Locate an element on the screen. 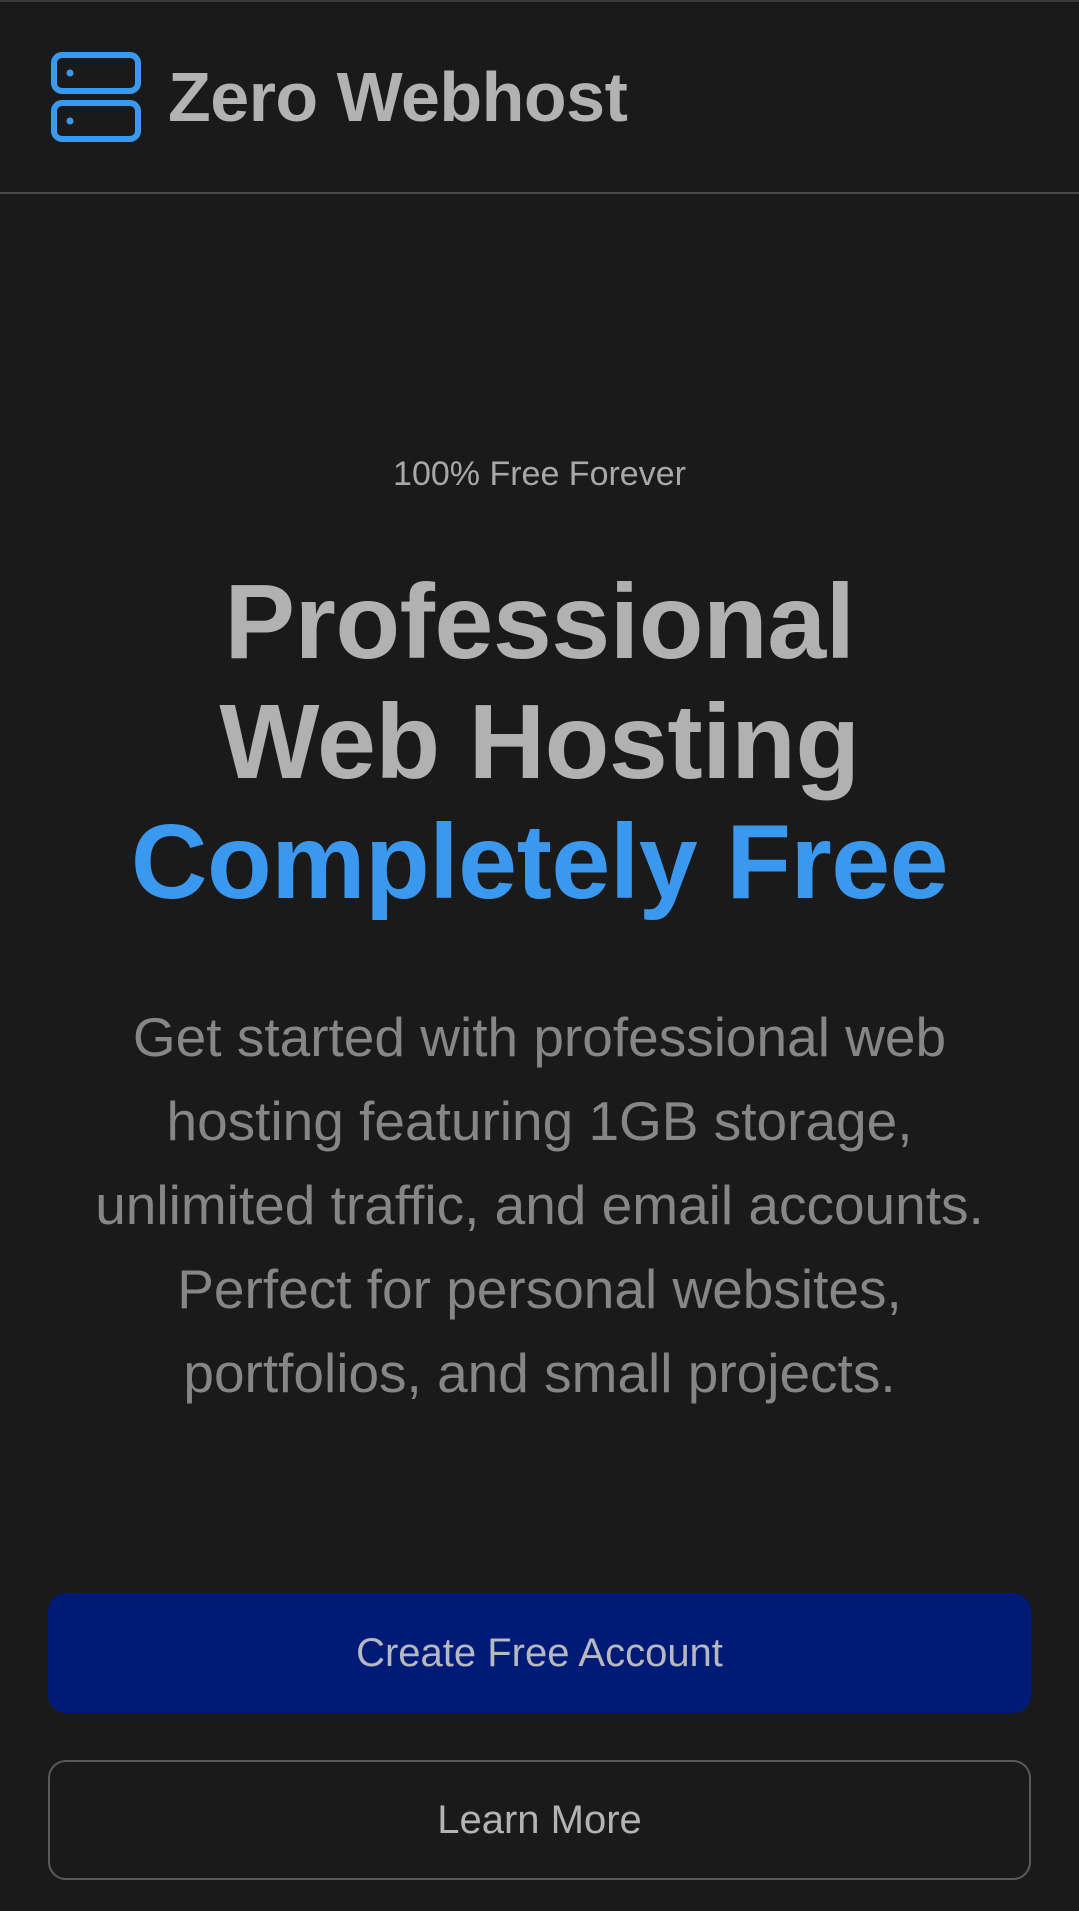 Image resolution: width=1079 pixels, height=1911 pixels. headline-line-1: Professional is located at coordinates (539, 622).